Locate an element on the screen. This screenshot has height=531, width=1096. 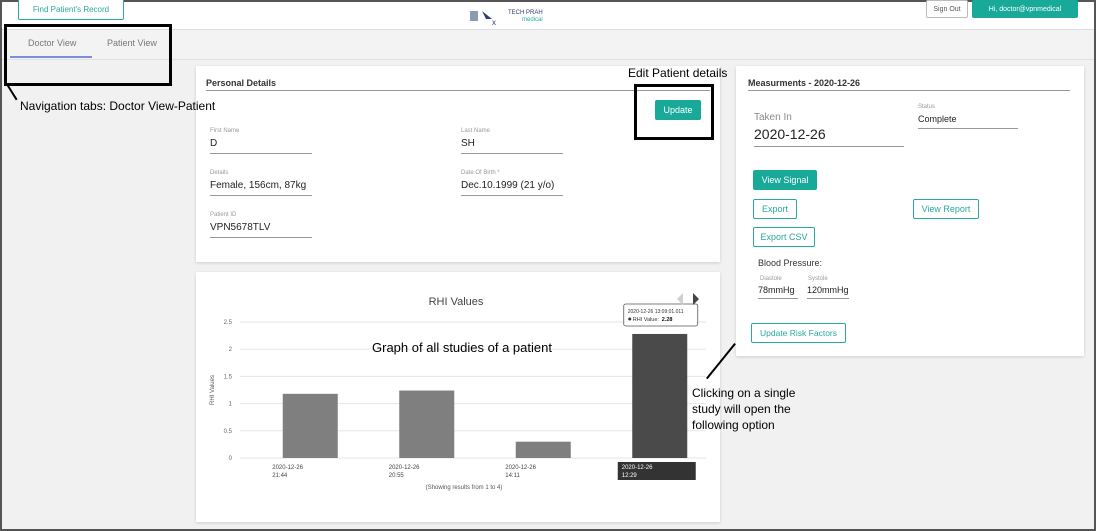
y-tick-label: 2.5 is located at coordinates (228, 323).